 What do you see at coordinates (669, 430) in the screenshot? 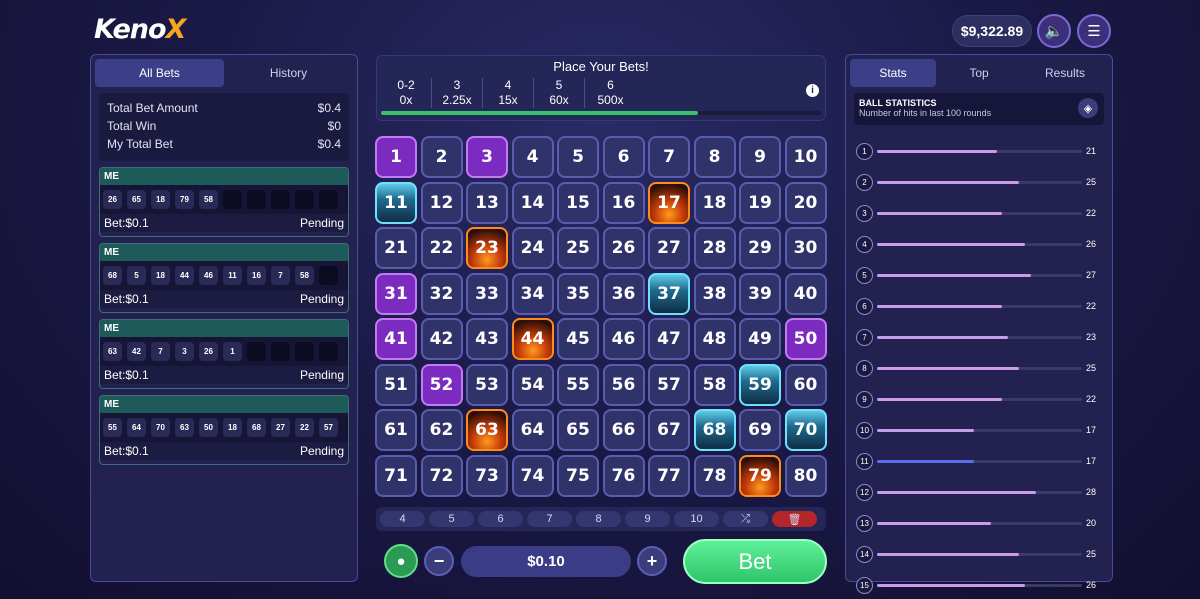
I see `keno-cell-67: 67` at bounding box center [669, 430].